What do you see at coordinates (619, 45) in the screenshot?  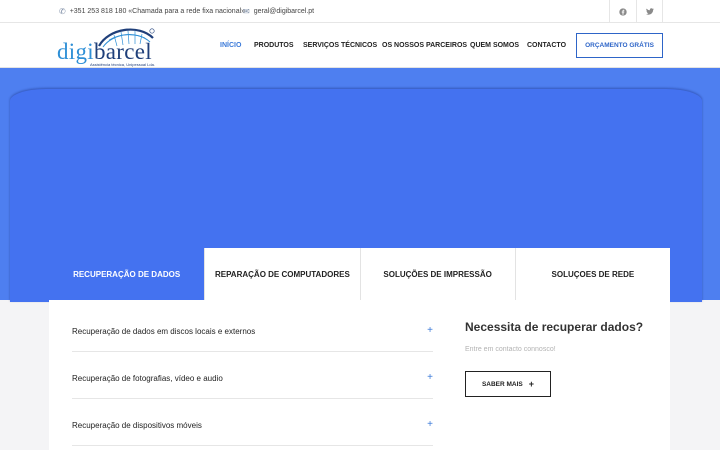 I see `free-quote-button: ORÇAMENTO GRÁTIS` at bounding box center [619, 45].